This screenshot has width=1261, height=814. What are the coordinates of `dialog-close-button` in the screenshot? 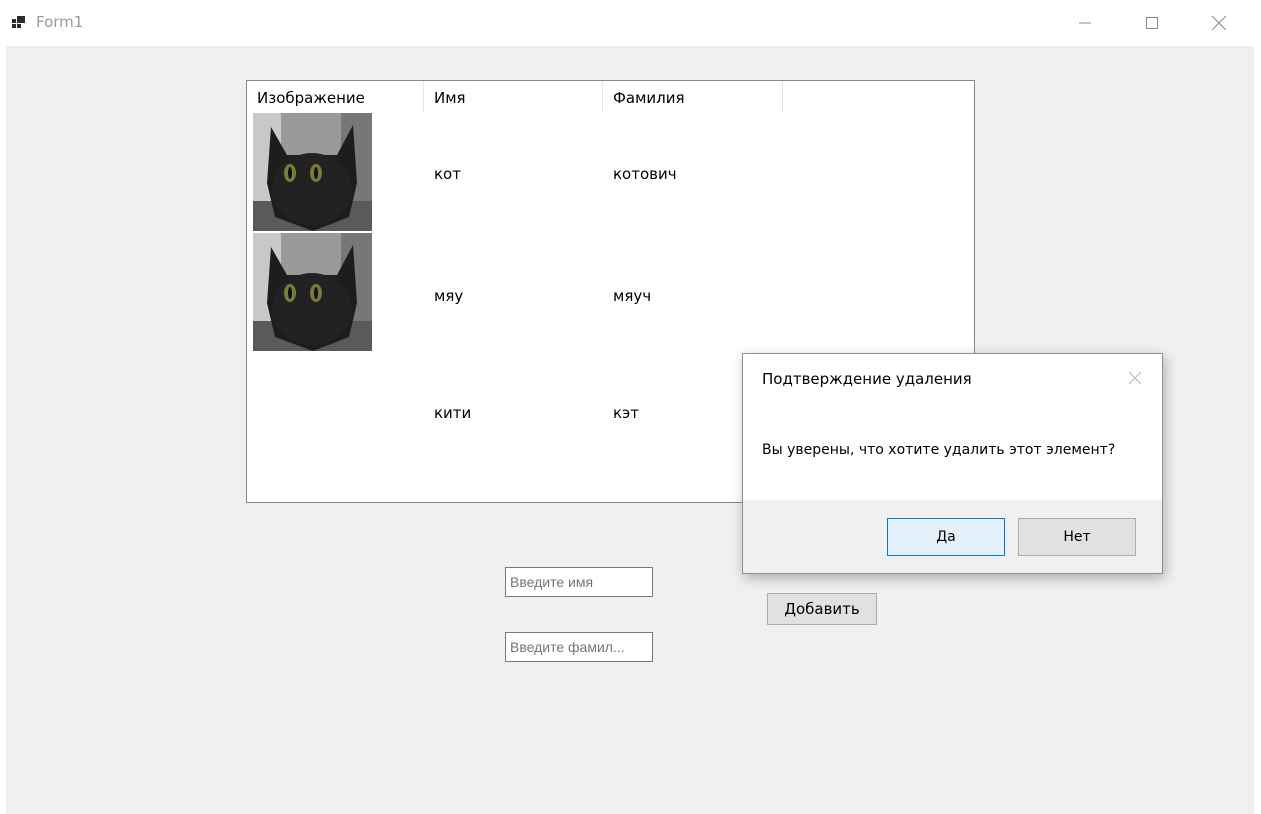 It's located at (1135, 378).